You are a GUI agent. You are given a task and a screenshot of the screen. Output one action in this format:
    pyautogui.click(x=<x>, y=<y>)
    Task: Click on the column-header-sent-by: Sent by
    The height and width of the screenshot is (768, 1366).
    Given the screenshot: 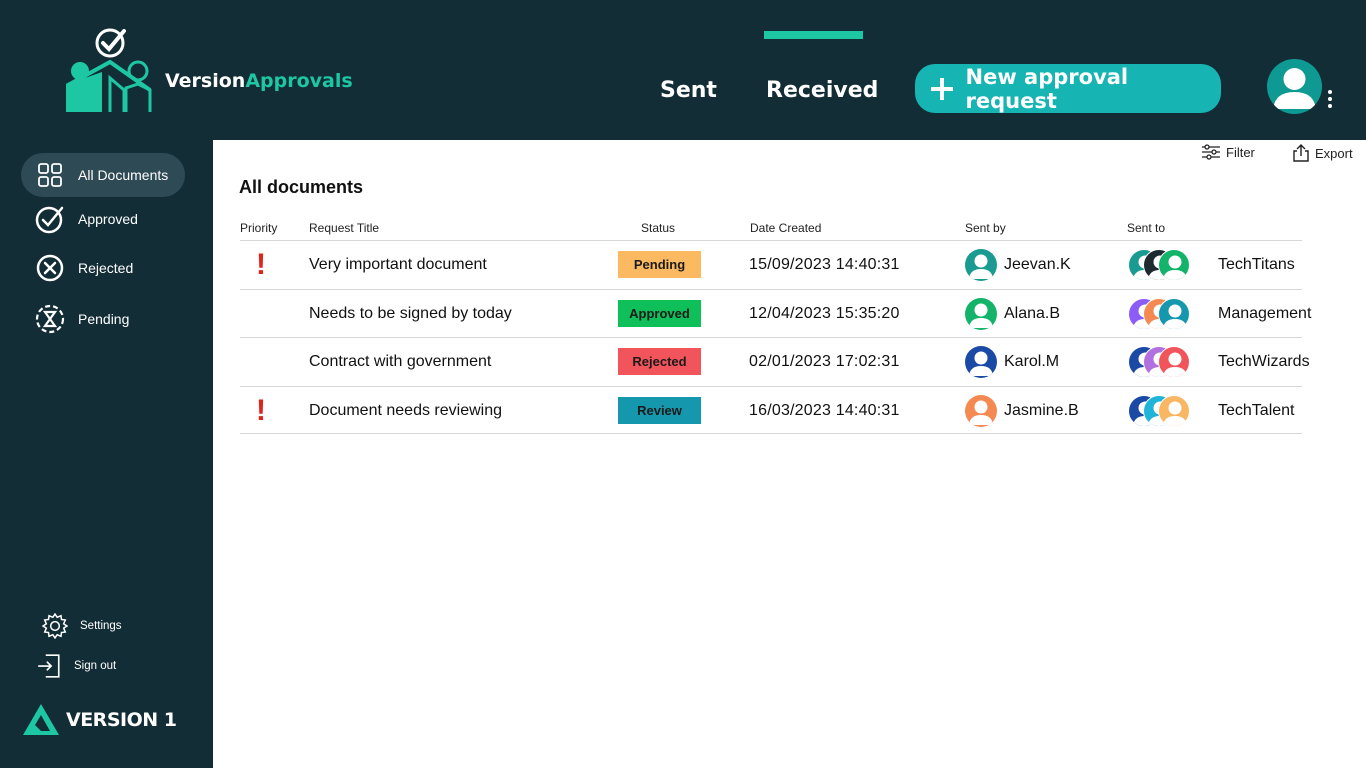 What is the action you would take?
    pyautogui.click(x=985, y=228)
    